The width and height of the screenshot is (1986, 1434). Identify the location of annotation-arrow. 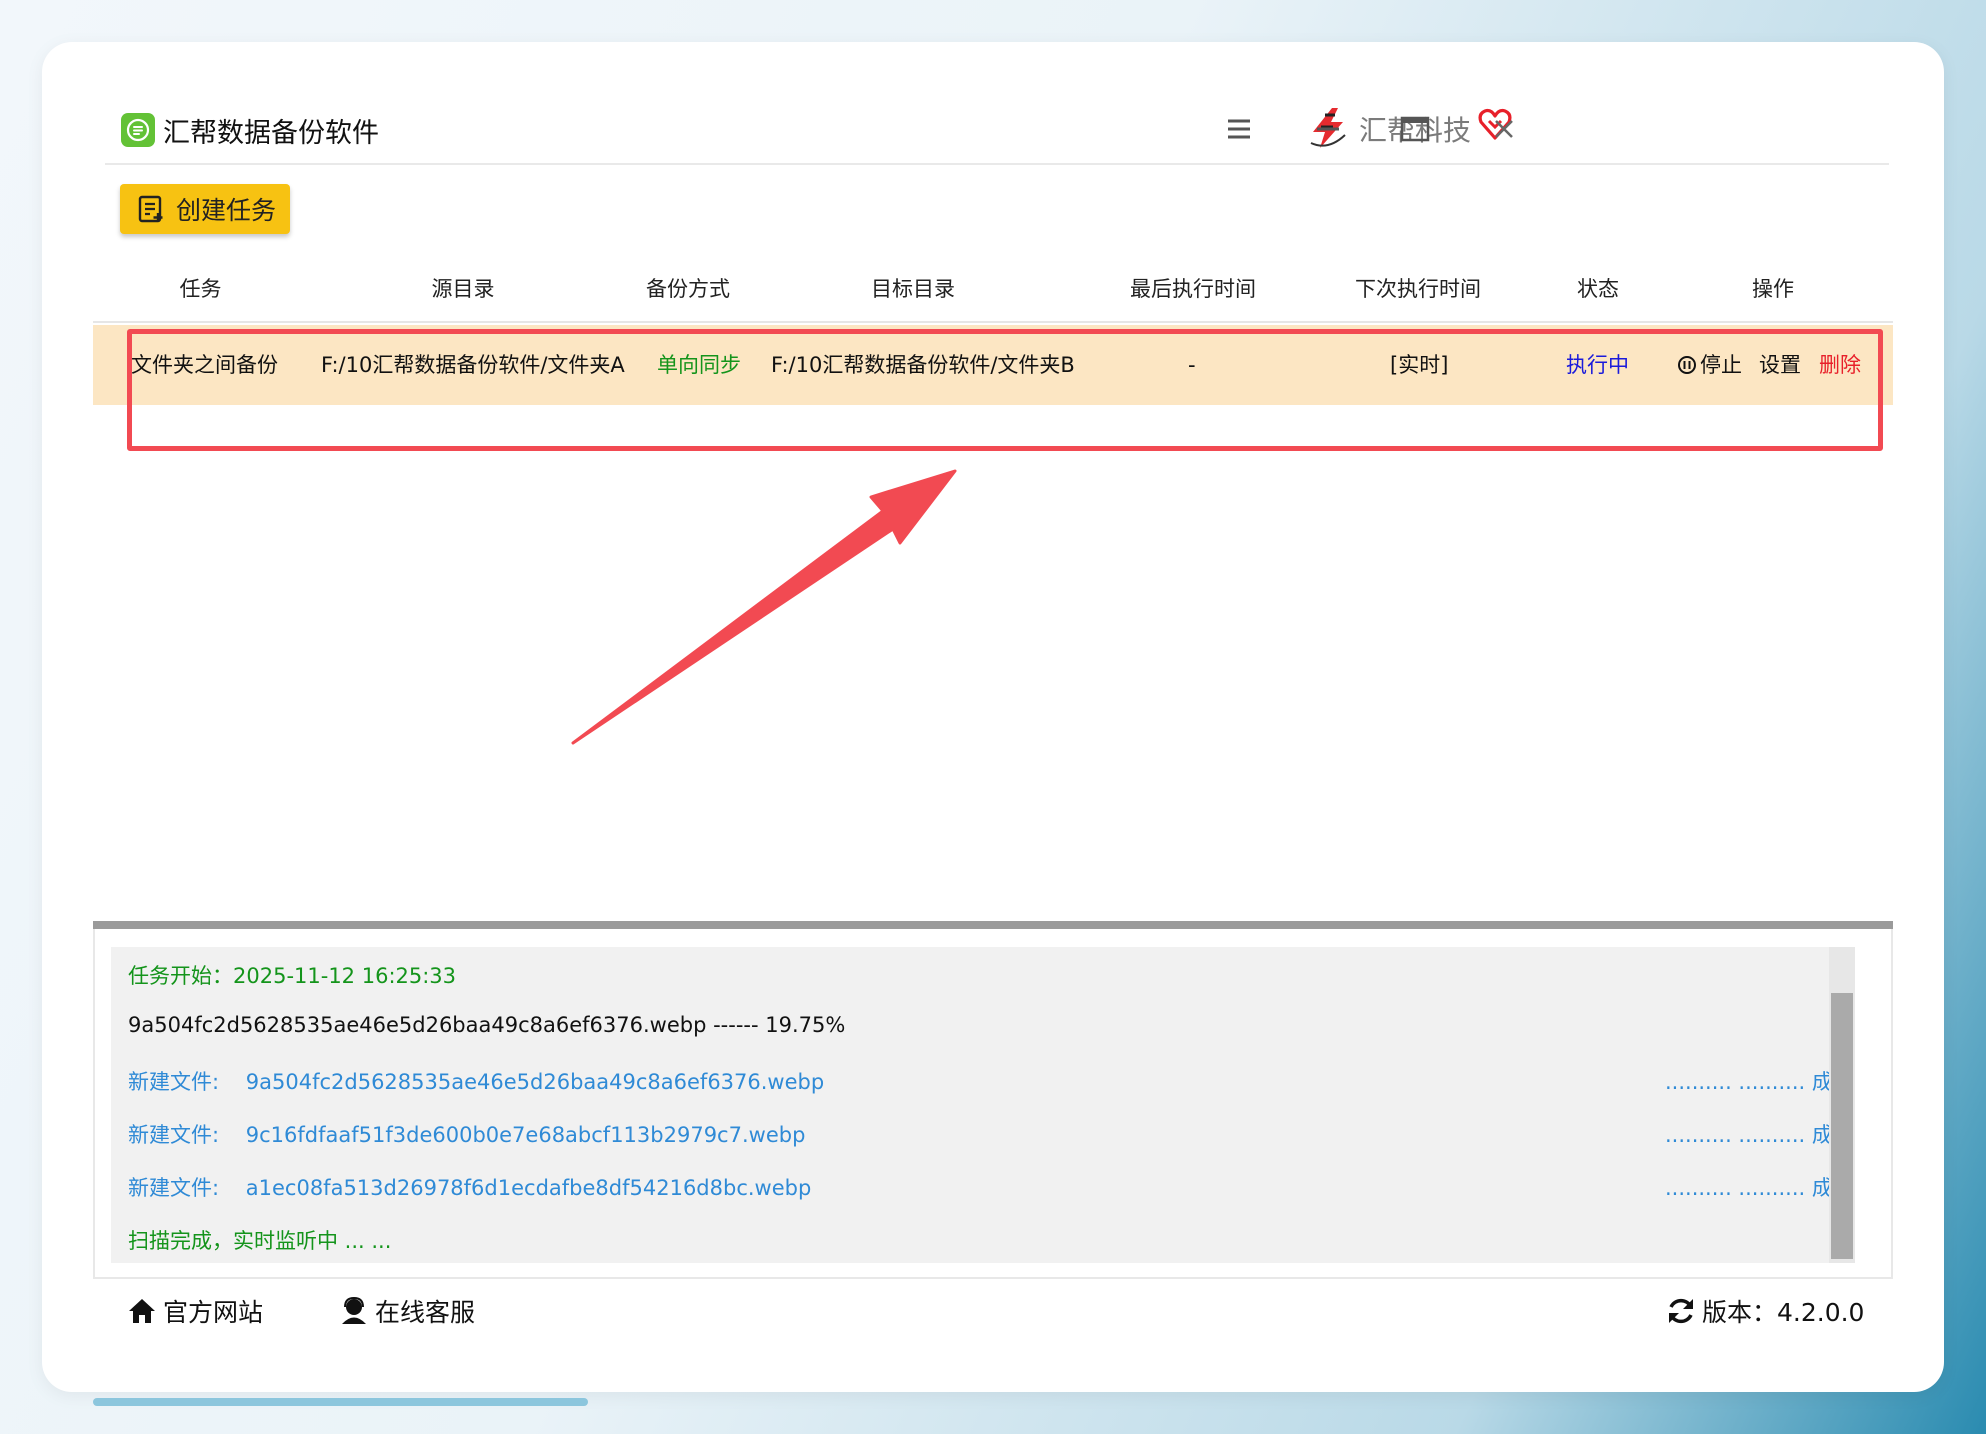
(764, 607).